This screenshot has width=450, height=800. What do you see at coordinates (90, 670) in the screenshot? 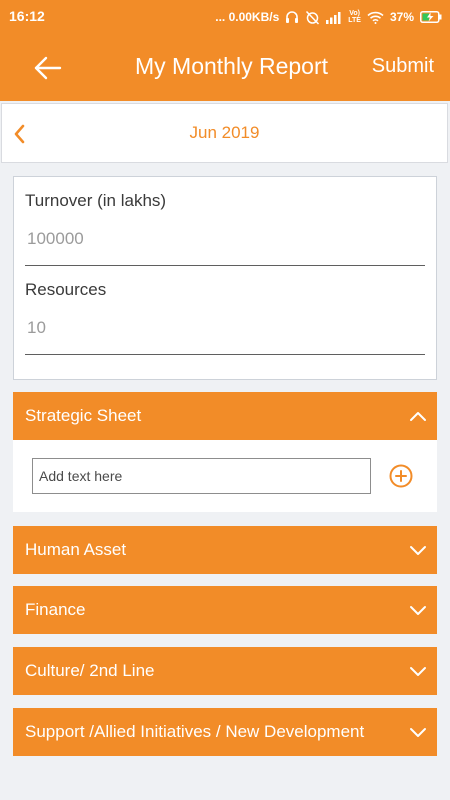
I see `section-title: Culture/ 2nd Line` at bounding box center [90, 670].